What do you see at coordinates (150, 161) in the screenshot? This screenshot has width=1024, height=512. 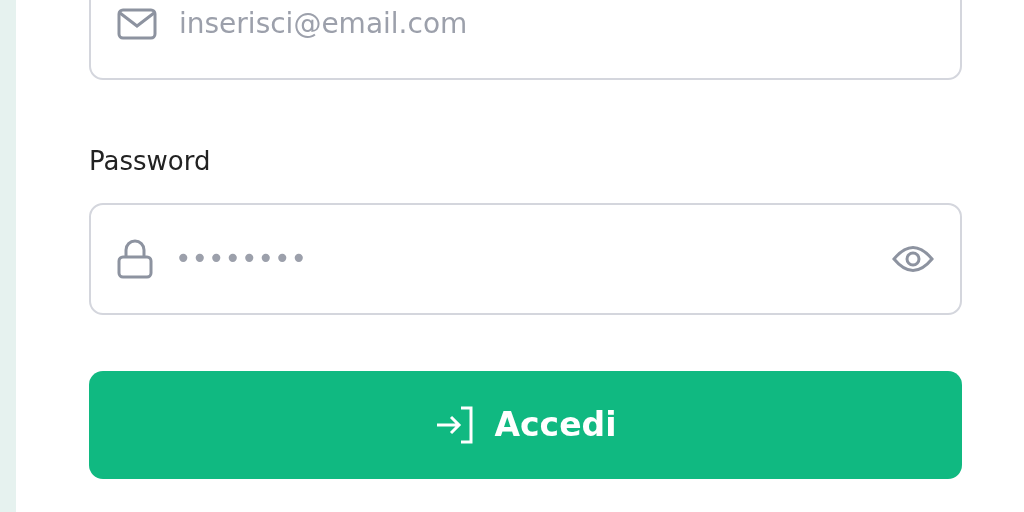 I see `password-label: Password` at bounding box center [150, 161].